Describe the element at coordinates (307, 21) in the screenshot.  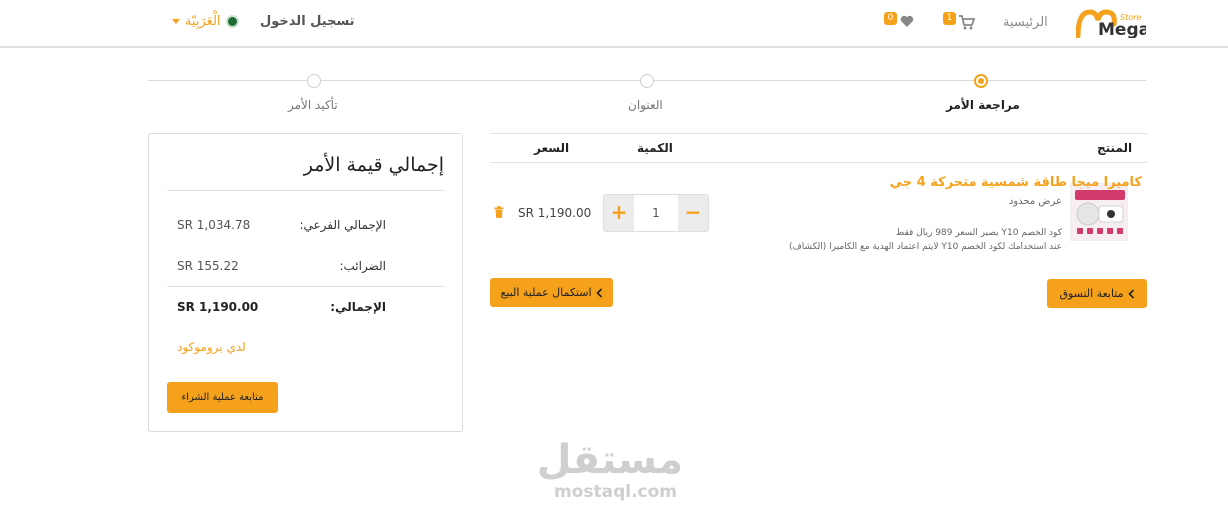
I see `login-link: تسجيل الدخول` at that location.